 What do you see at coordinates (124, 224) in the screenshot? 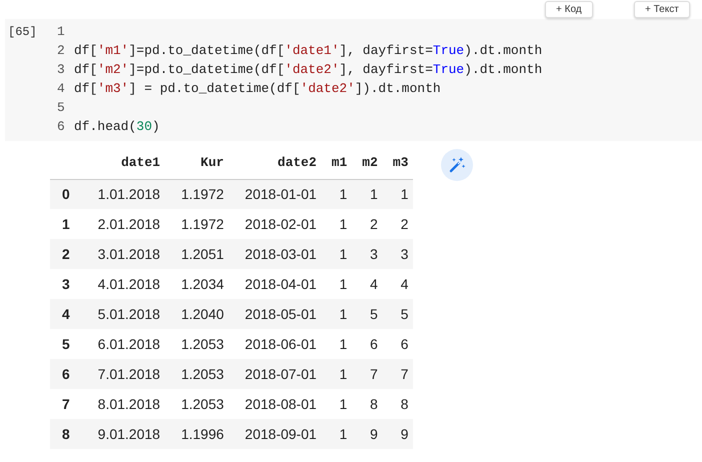
I see `table-cell: 2.01.2018` at bounding box center [124, 224].